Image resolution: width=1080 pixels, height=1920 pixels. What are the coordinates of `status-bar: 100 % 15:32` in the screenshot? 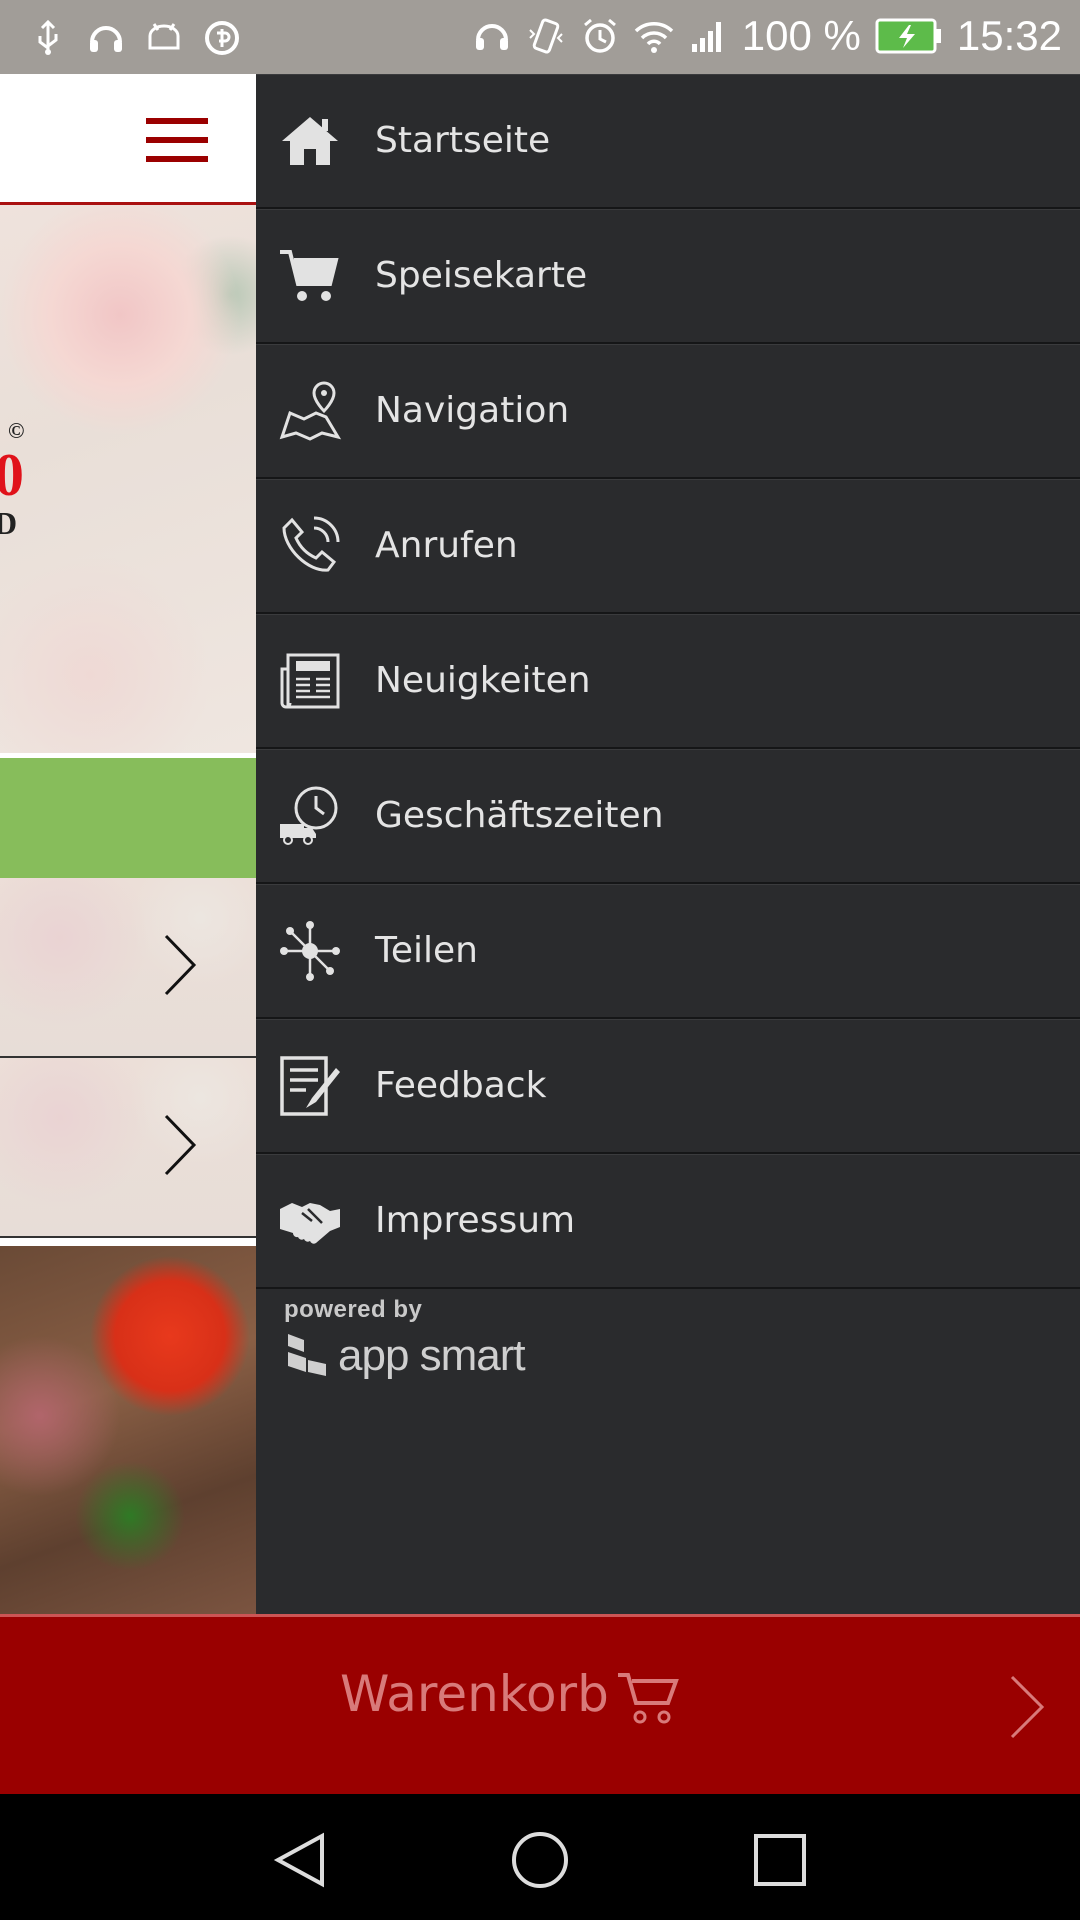 It's located at (540, 37).